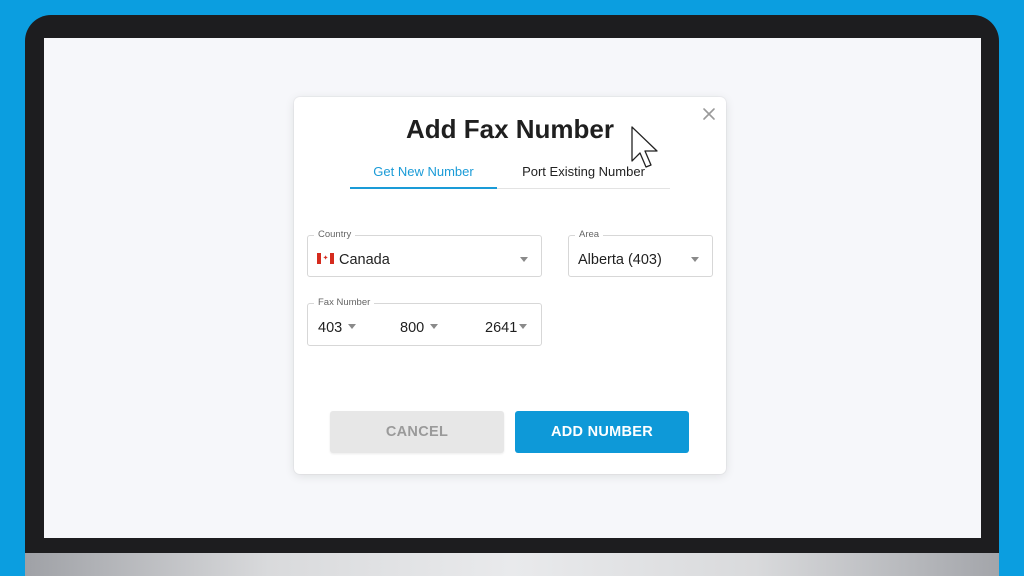 This screenshot has height=576, width=1024. Describe the element at coordinates (364, 260) in the screenshot. I see `country-value: Canada` at that location.